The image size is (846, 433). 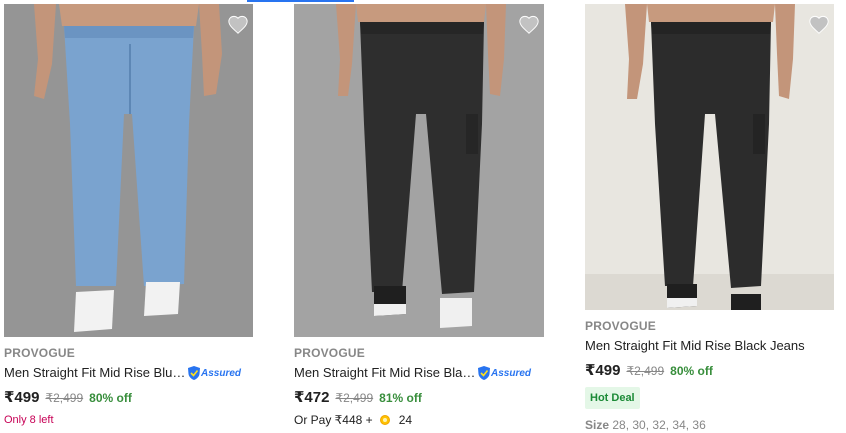 What do you see at coordinates (384, 420) in the screenshot?
I see `supercoin-icon` at bounding box center [384, 420].